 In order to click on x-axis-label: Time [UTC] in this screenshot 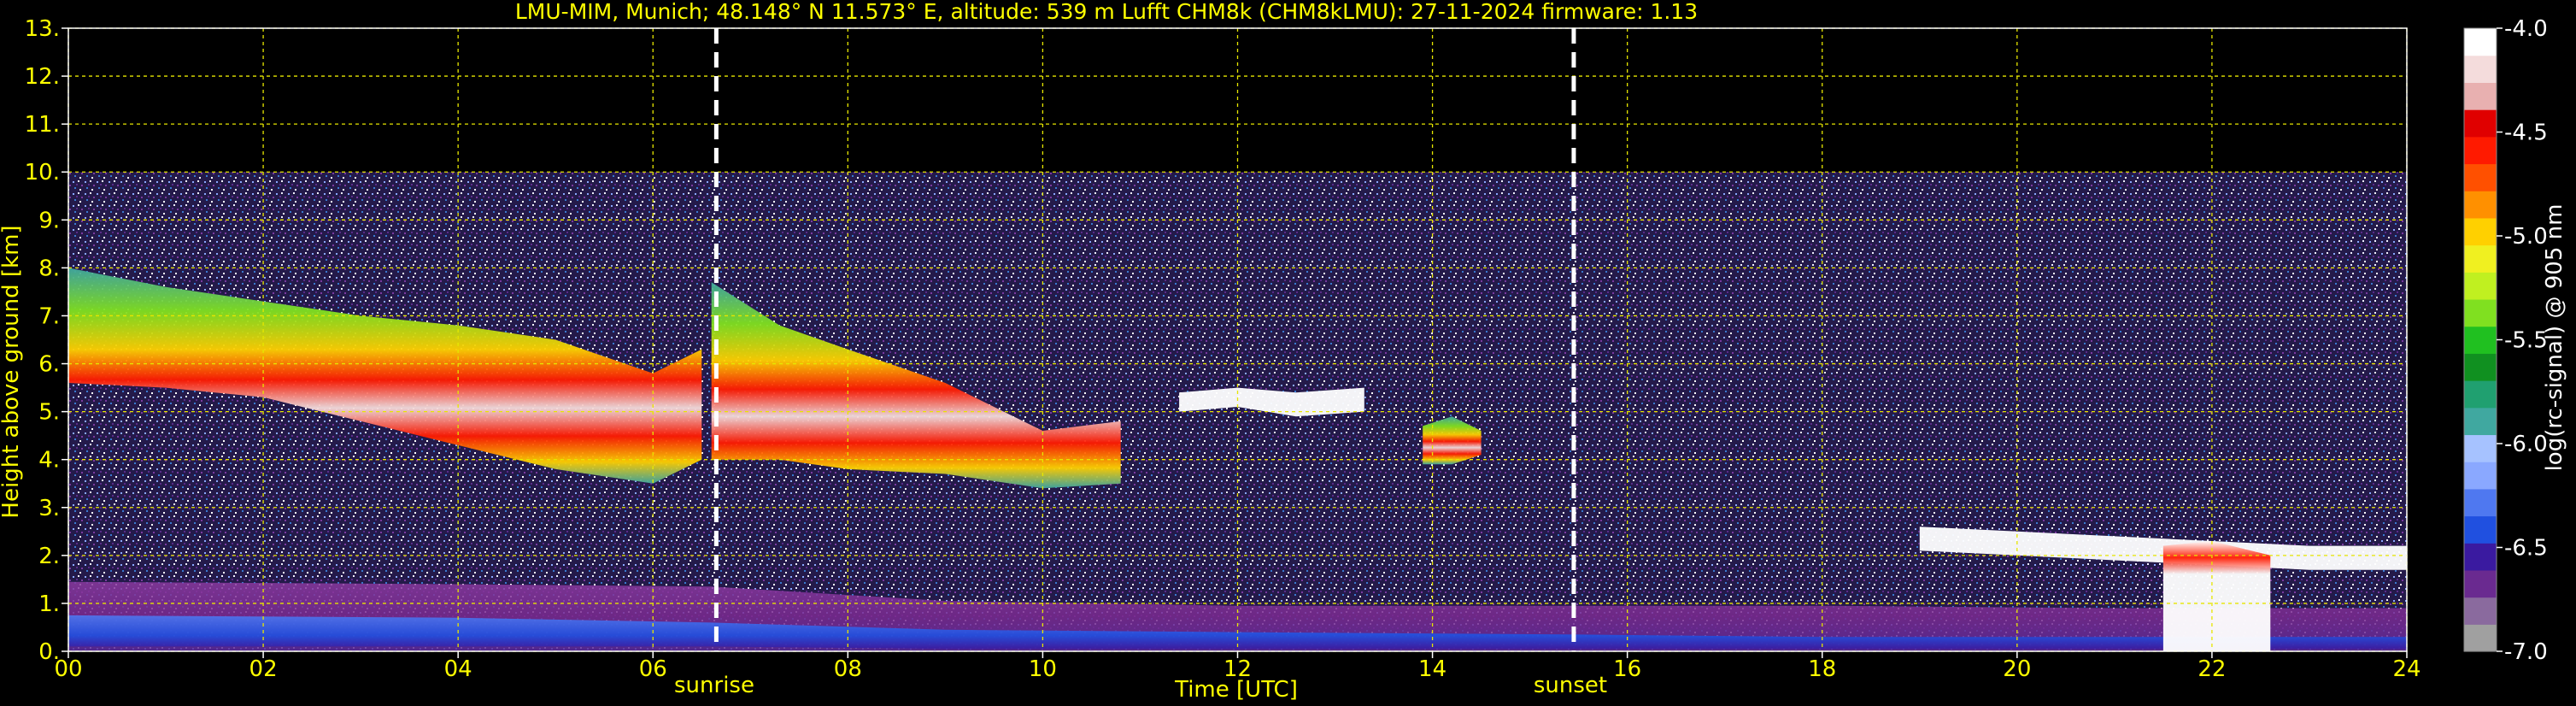, I will do `click(1236, 690)`.